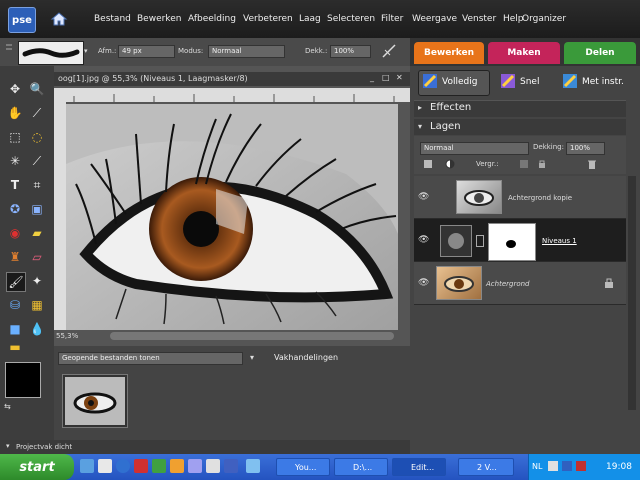  What do you see at coordinates (524, 53) in the screenshot?
I see `tab-maken: Maken` at bounding box center [524, 53].